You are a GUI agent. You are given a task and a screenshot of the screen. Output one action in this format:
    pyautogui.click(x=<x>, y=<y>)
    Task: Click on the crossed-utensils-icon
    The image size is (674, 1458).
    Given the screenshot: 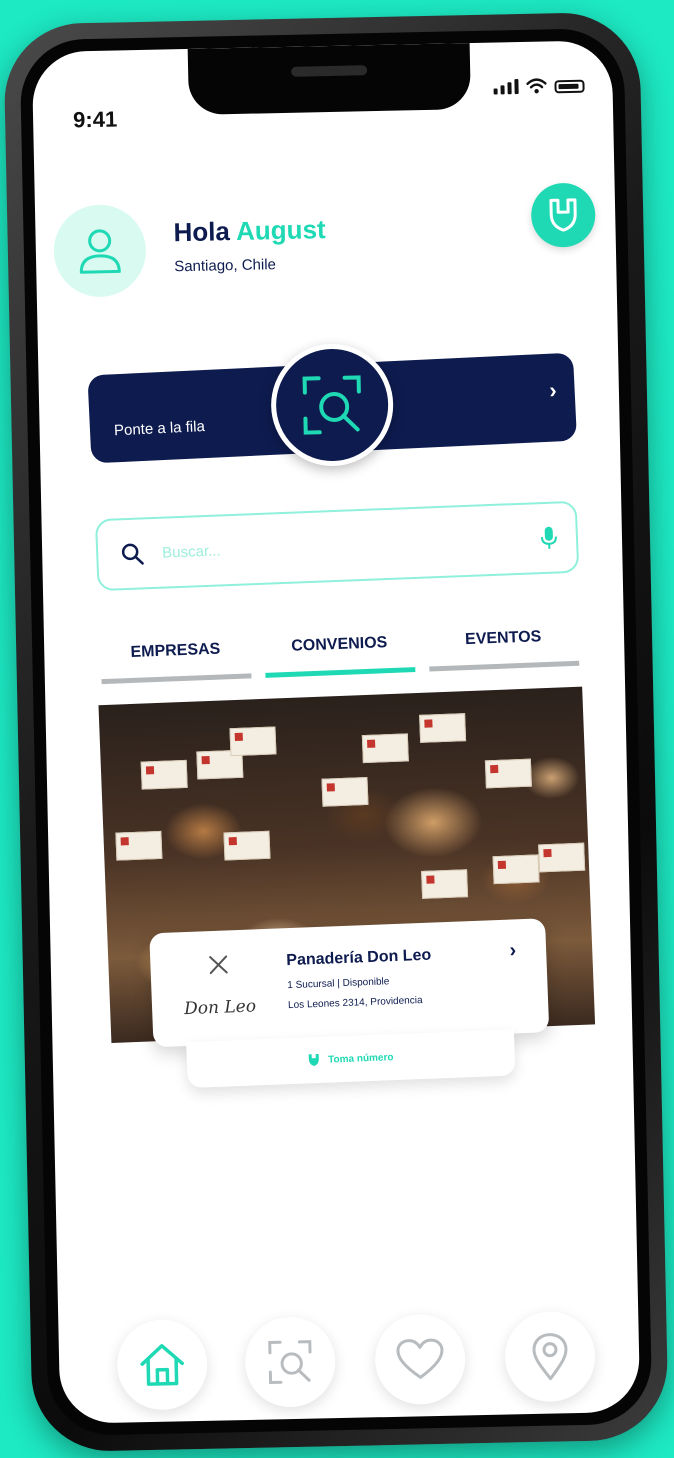 What is the action you would take?
    pyautogui.click(x=218, y=965)
    